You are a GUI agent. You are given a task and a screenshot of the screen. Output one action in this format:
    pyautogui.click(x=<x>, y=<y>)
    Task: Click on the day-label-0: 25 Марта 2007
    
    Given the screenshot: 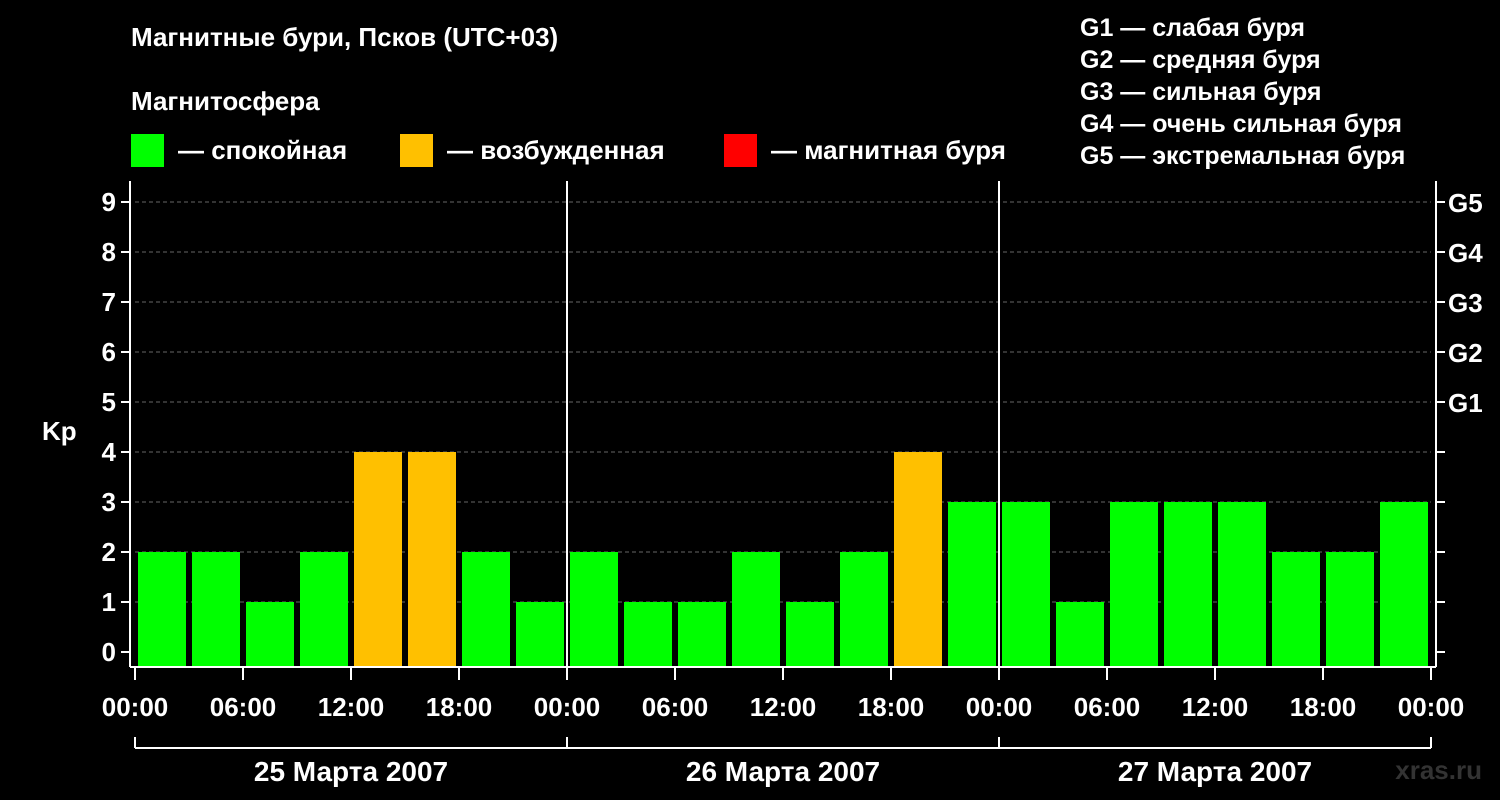 What is the action you would take?
    pyautogui.click(x=351, y=771)
    